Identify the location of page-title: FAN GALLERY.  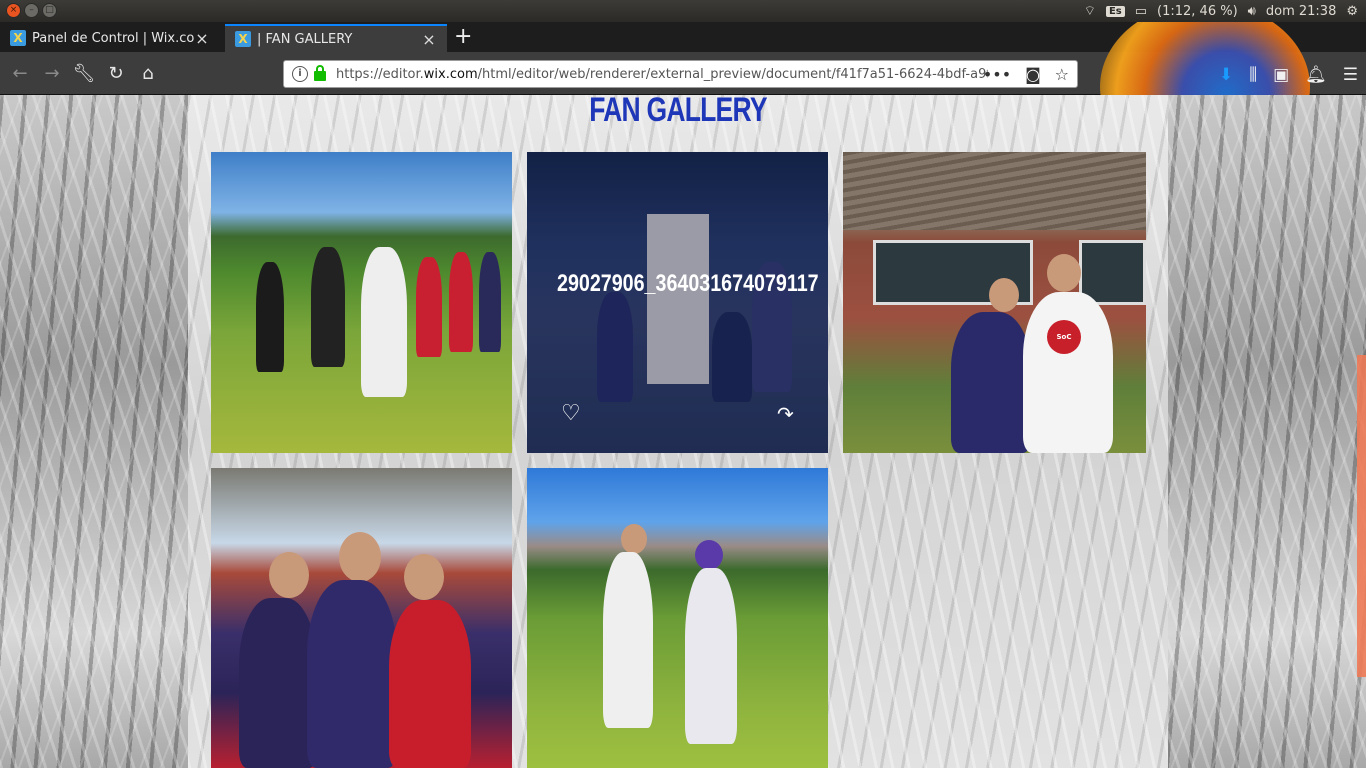
(678, 112).